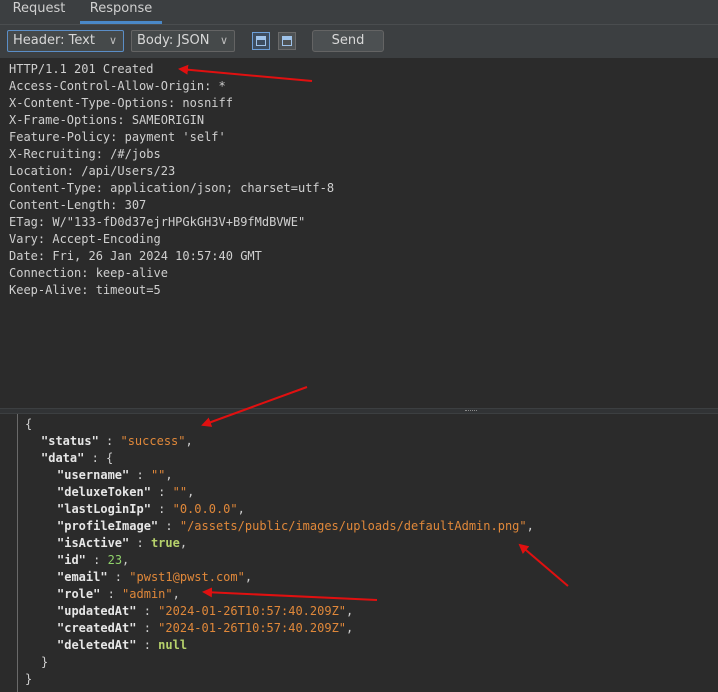 Image resolution: width=718 pixels, height=692 pixels. I want to click on header-line: X-Recruiting: /#/jobs, so click(85, 154).